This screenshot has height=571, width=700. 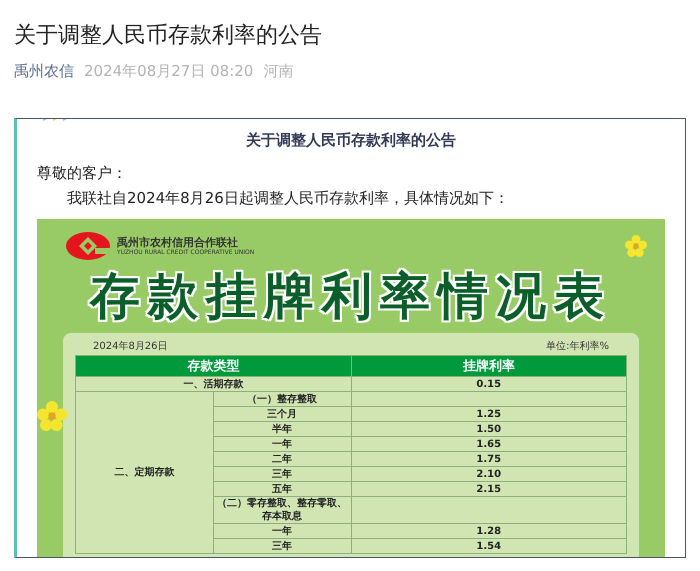 What do you see at coordinates (145, 473) in the screenshot?
I see `table-cell: 二、定期存款` at bounding box center [145, 473].